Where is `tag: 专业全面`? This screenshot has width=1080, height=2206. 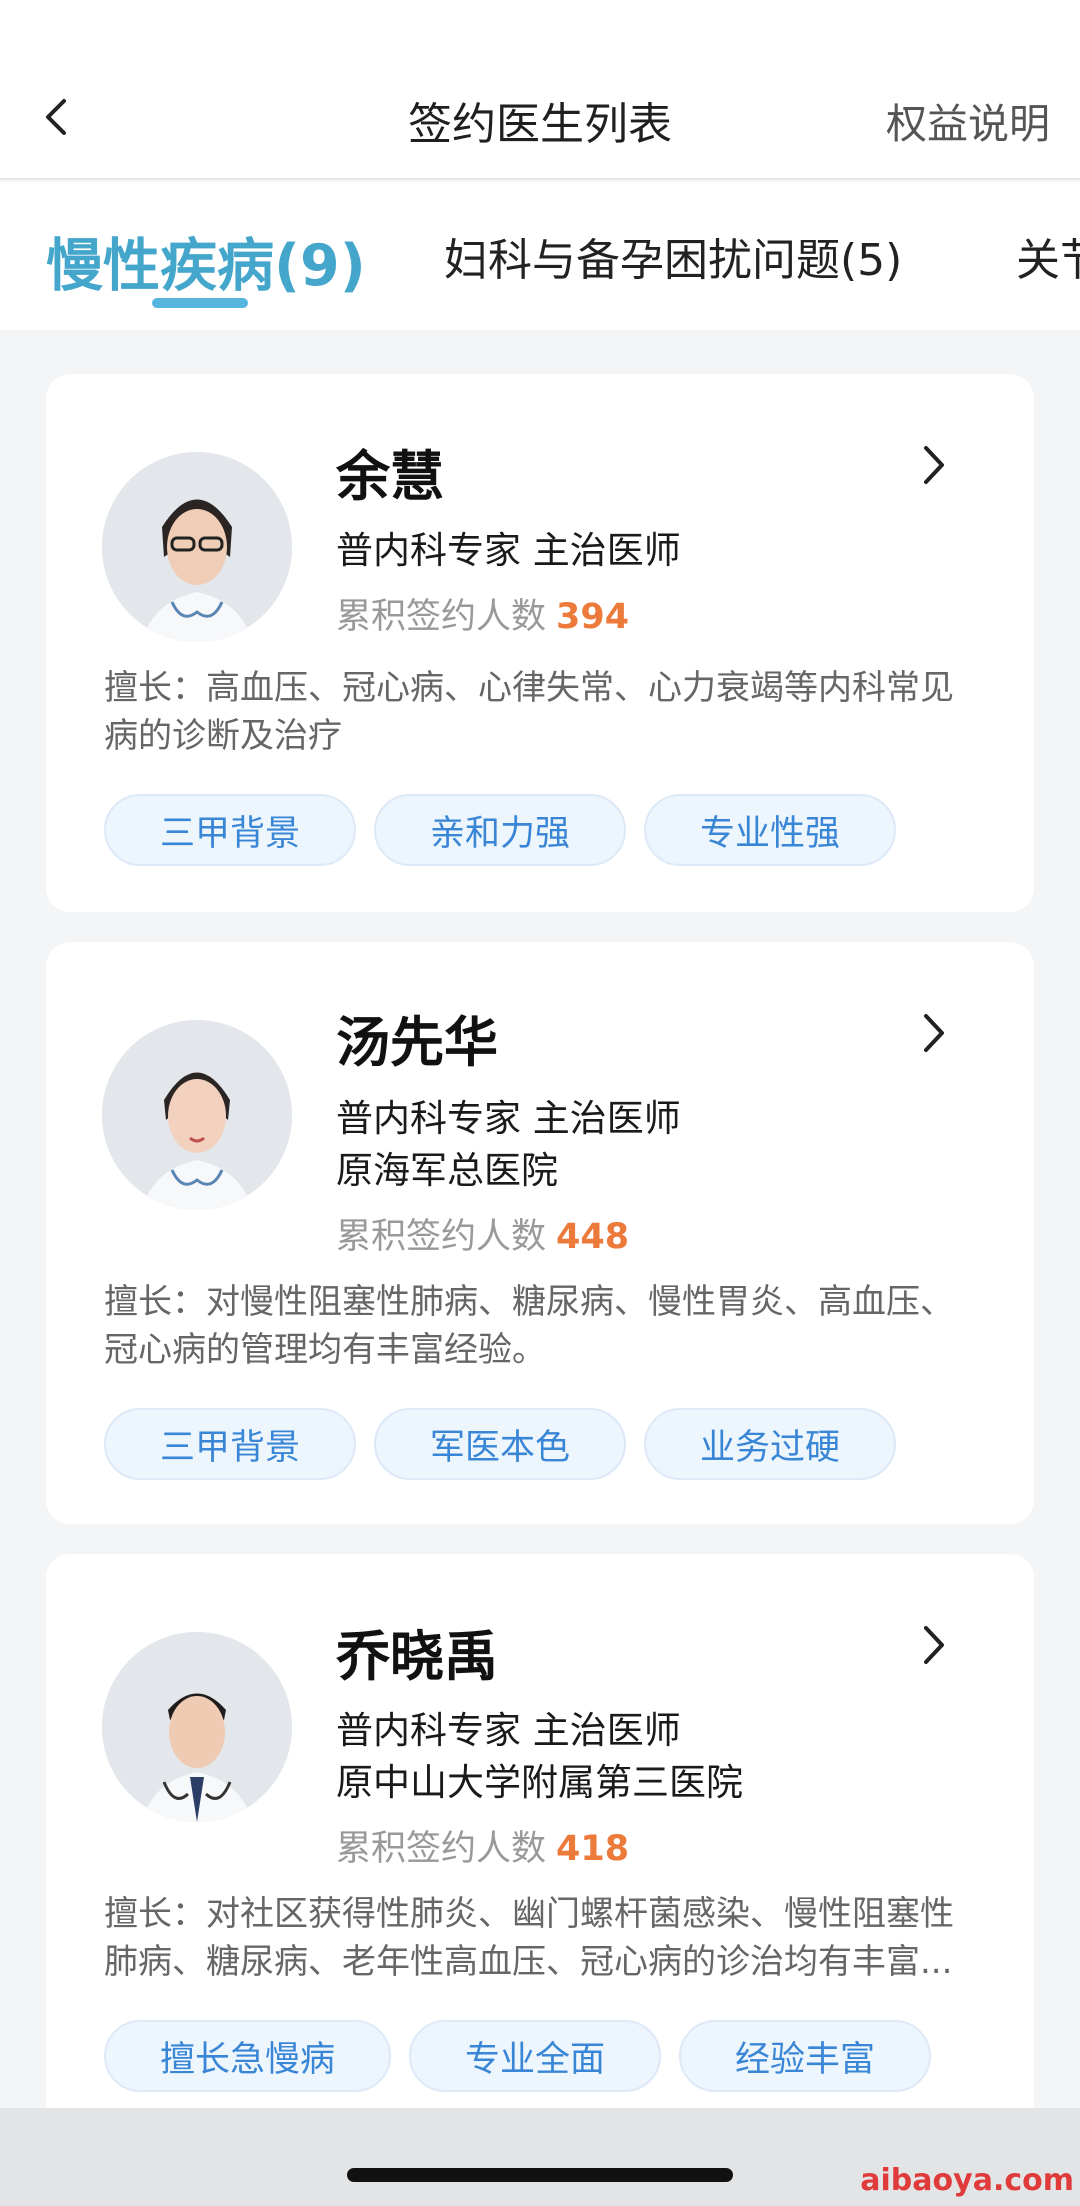 tag: 专业全面 is located at coordinates (535, 2056).